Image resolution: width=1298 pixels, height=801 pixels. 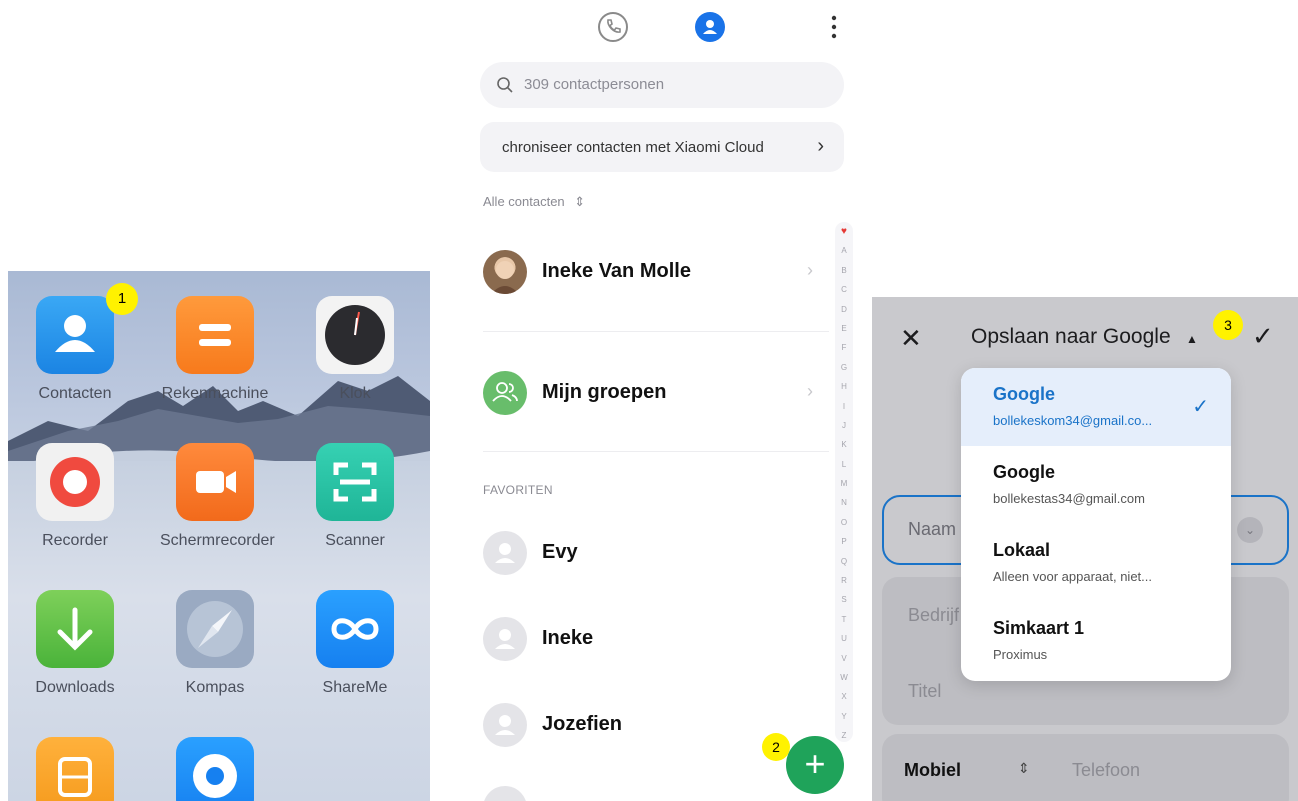 I want to click on contact-name: Ineke Van Molle, so click(x=616, y=271).